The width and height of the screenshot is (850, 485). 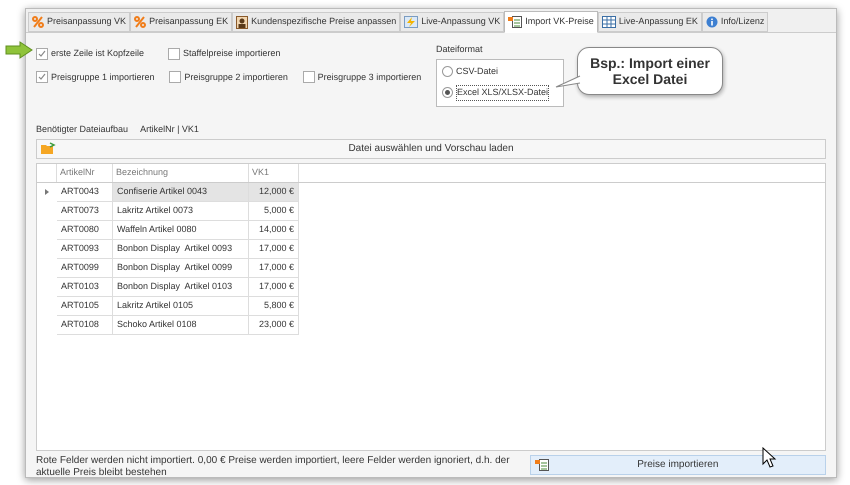 What do you see at coordinates (181, 325) in the screenshot?
I see `table-cell: Schoko Artikel 0108` at bounding box center [181, 325].